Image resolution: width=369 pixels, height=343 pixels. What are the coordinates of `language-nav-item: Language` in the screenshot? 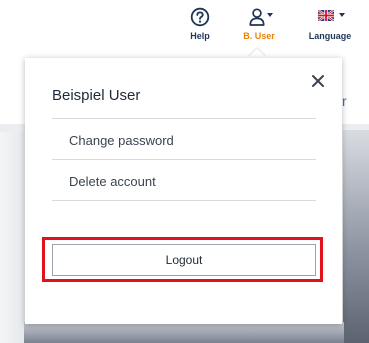 It's located at (330, 24).